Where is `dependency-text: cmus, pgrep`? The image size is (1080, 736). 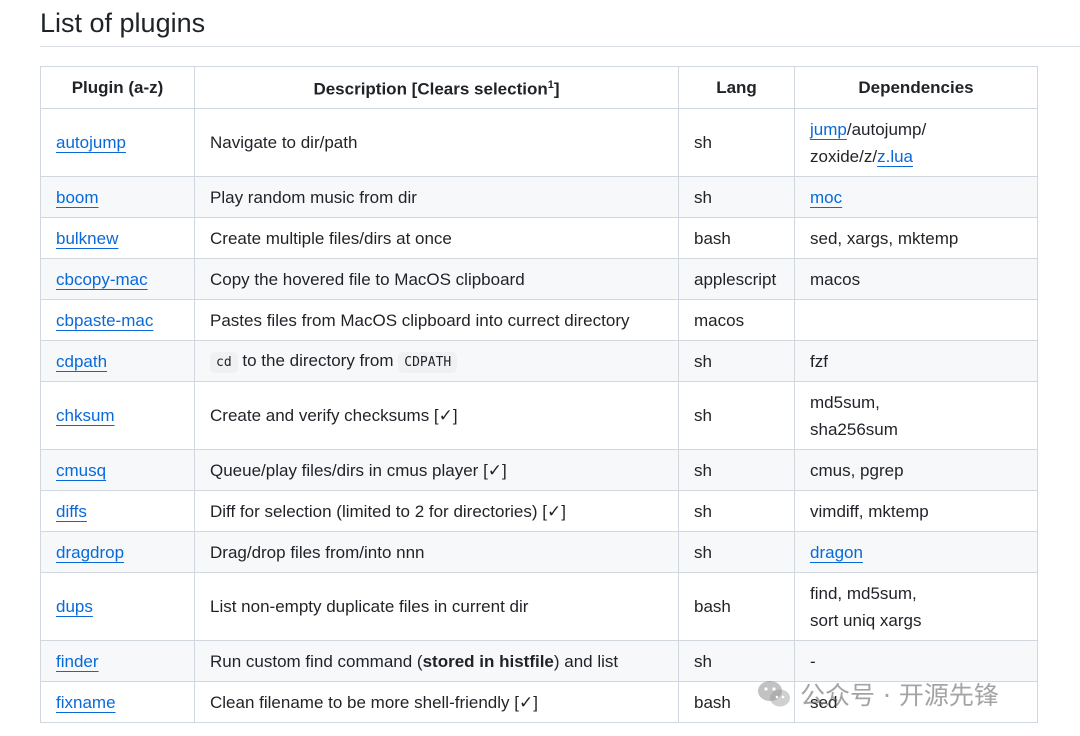 dependency-text: cmus, pgrep is located at coordinates (857, 470).